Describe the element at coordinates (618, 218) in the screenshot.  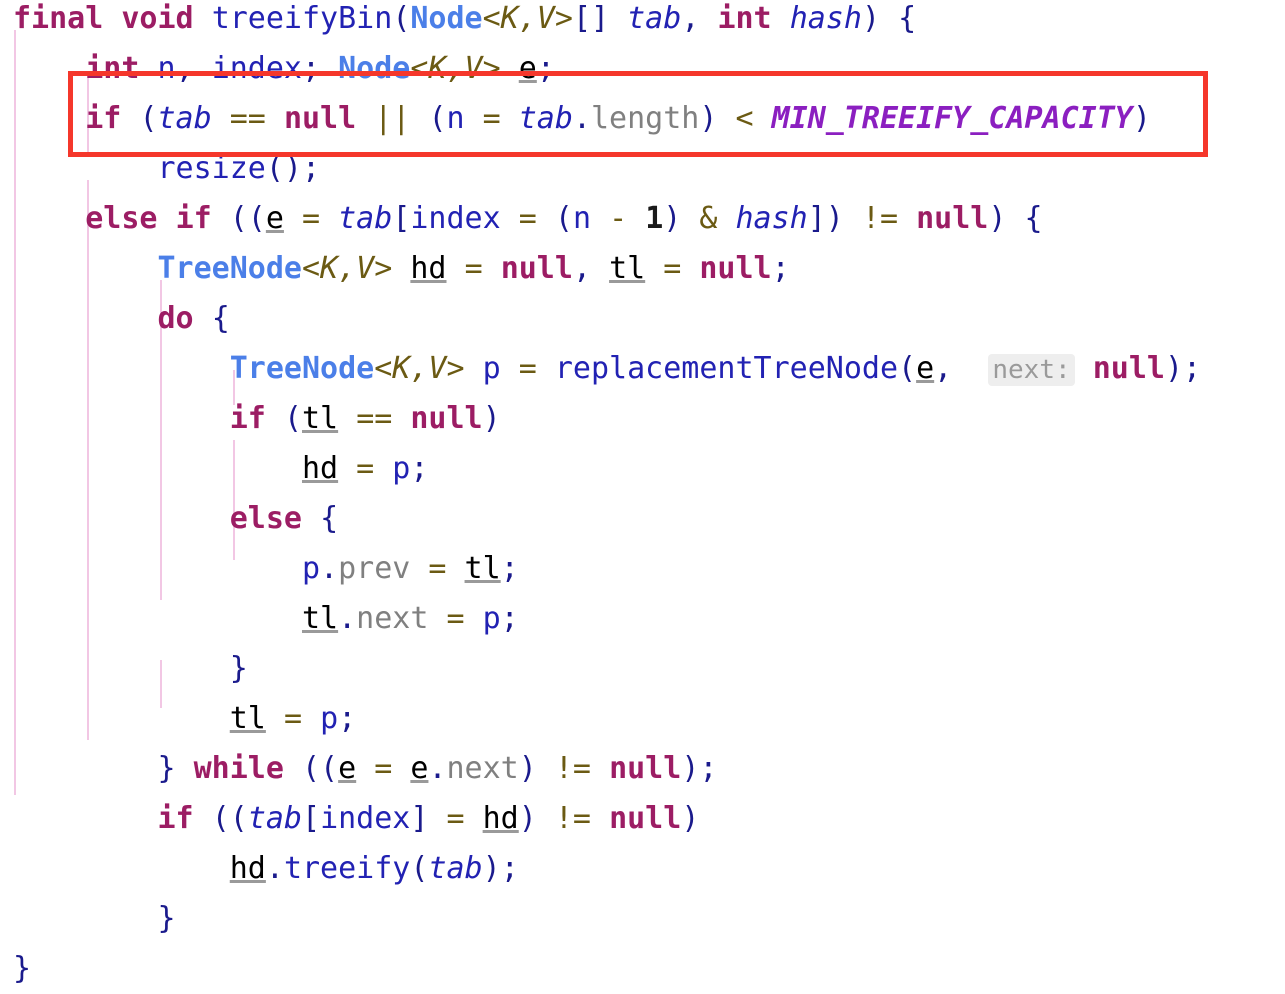
I see `token-op: -` at that location.